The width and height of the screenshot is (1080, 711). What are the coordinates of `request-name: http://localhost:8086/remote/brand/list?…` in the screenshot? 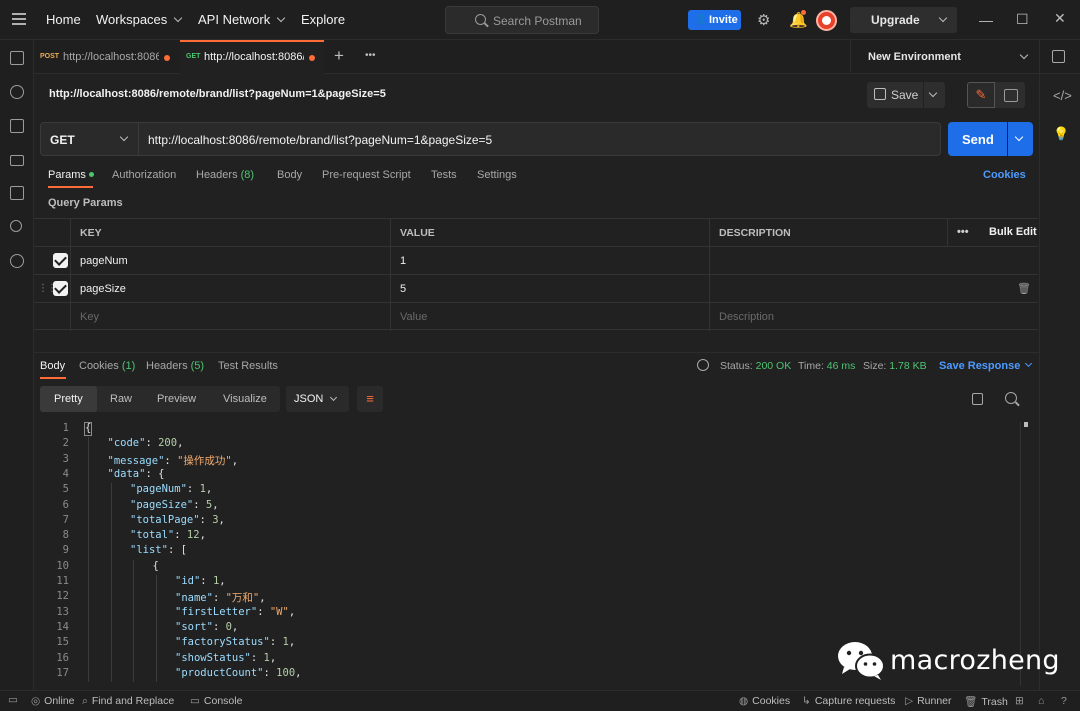 It's located at (217, 94).